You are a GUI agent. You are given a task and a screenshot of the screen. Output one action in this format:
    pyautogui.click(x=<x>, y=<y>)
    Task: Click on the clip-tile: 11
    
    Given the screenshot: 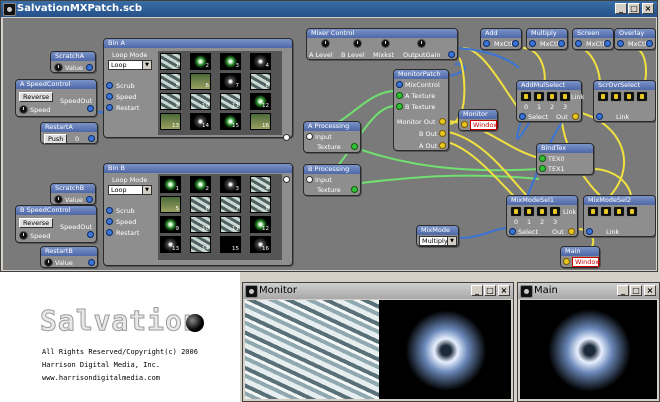 What is the action you would take?
    pyautogui.click(x=230, y=101)
    